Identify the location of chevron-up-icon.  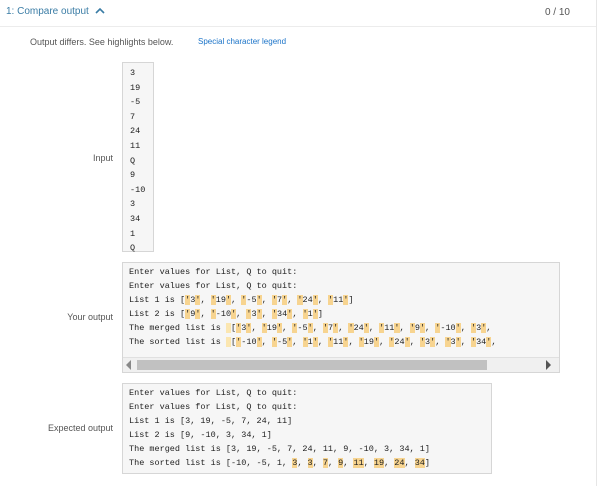
(100, 11).